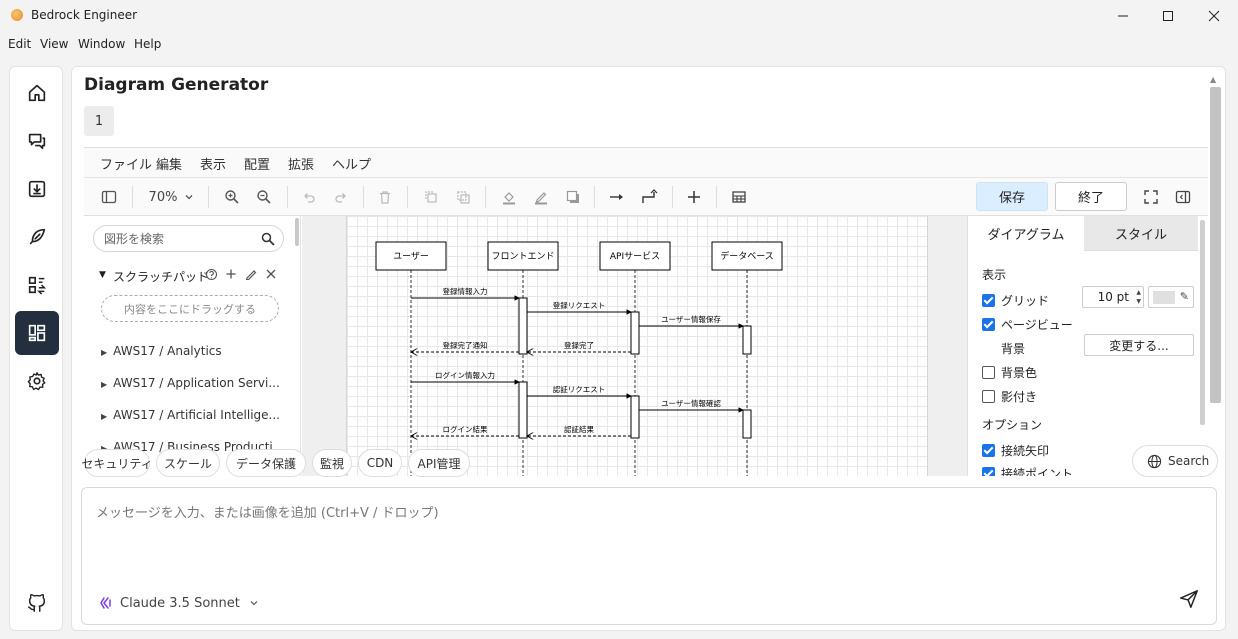 This screenshot has width=1238, height=639. Describe the element at coordinates (1168, 16) in the screenshot. I see `maximize-button` at that location.